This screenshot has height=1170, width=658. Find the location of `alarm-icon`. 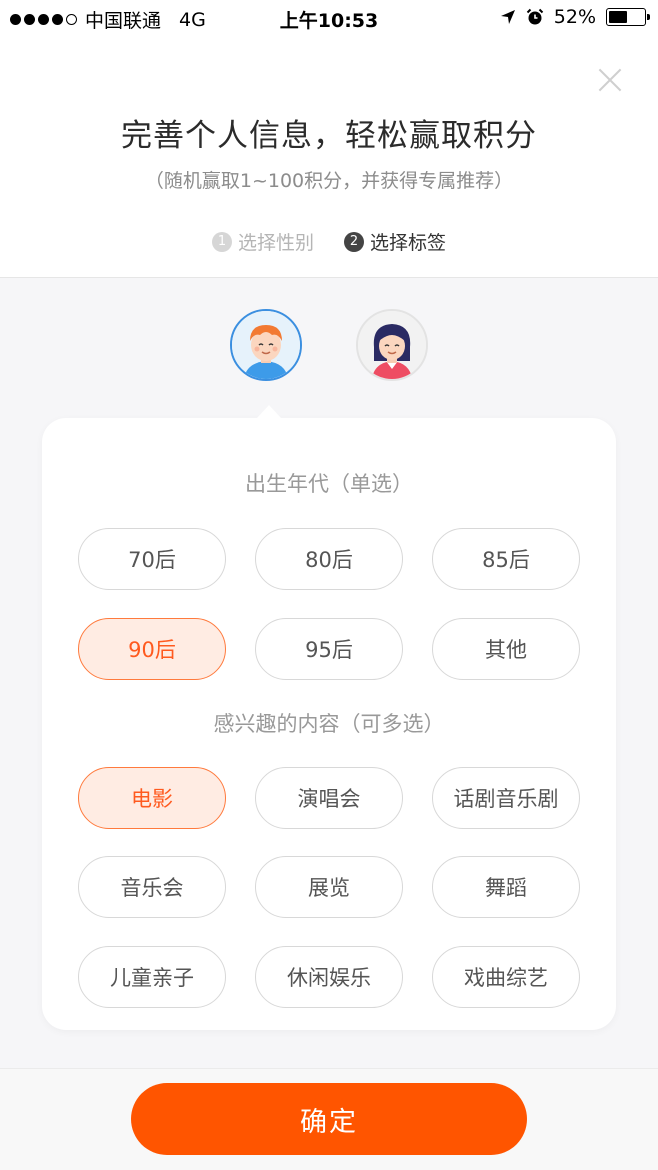

alarm-icon is located at coordinates (534, 16).